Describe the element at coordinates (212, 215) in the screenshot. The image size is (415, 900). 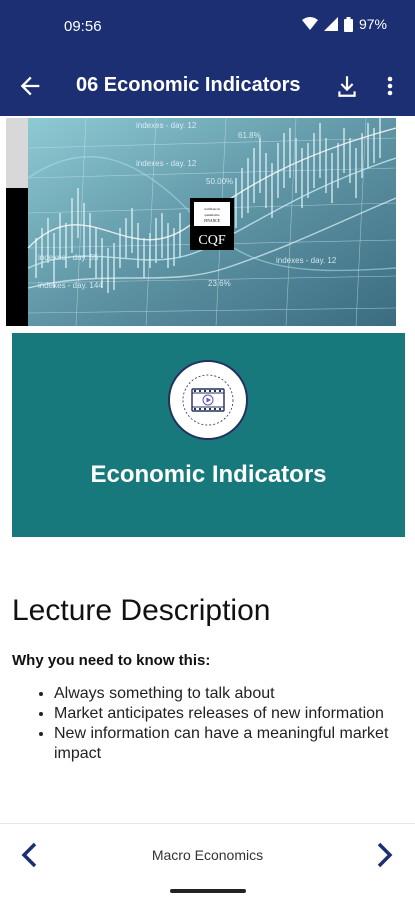
I see `svg-text: quantitative` at that location.